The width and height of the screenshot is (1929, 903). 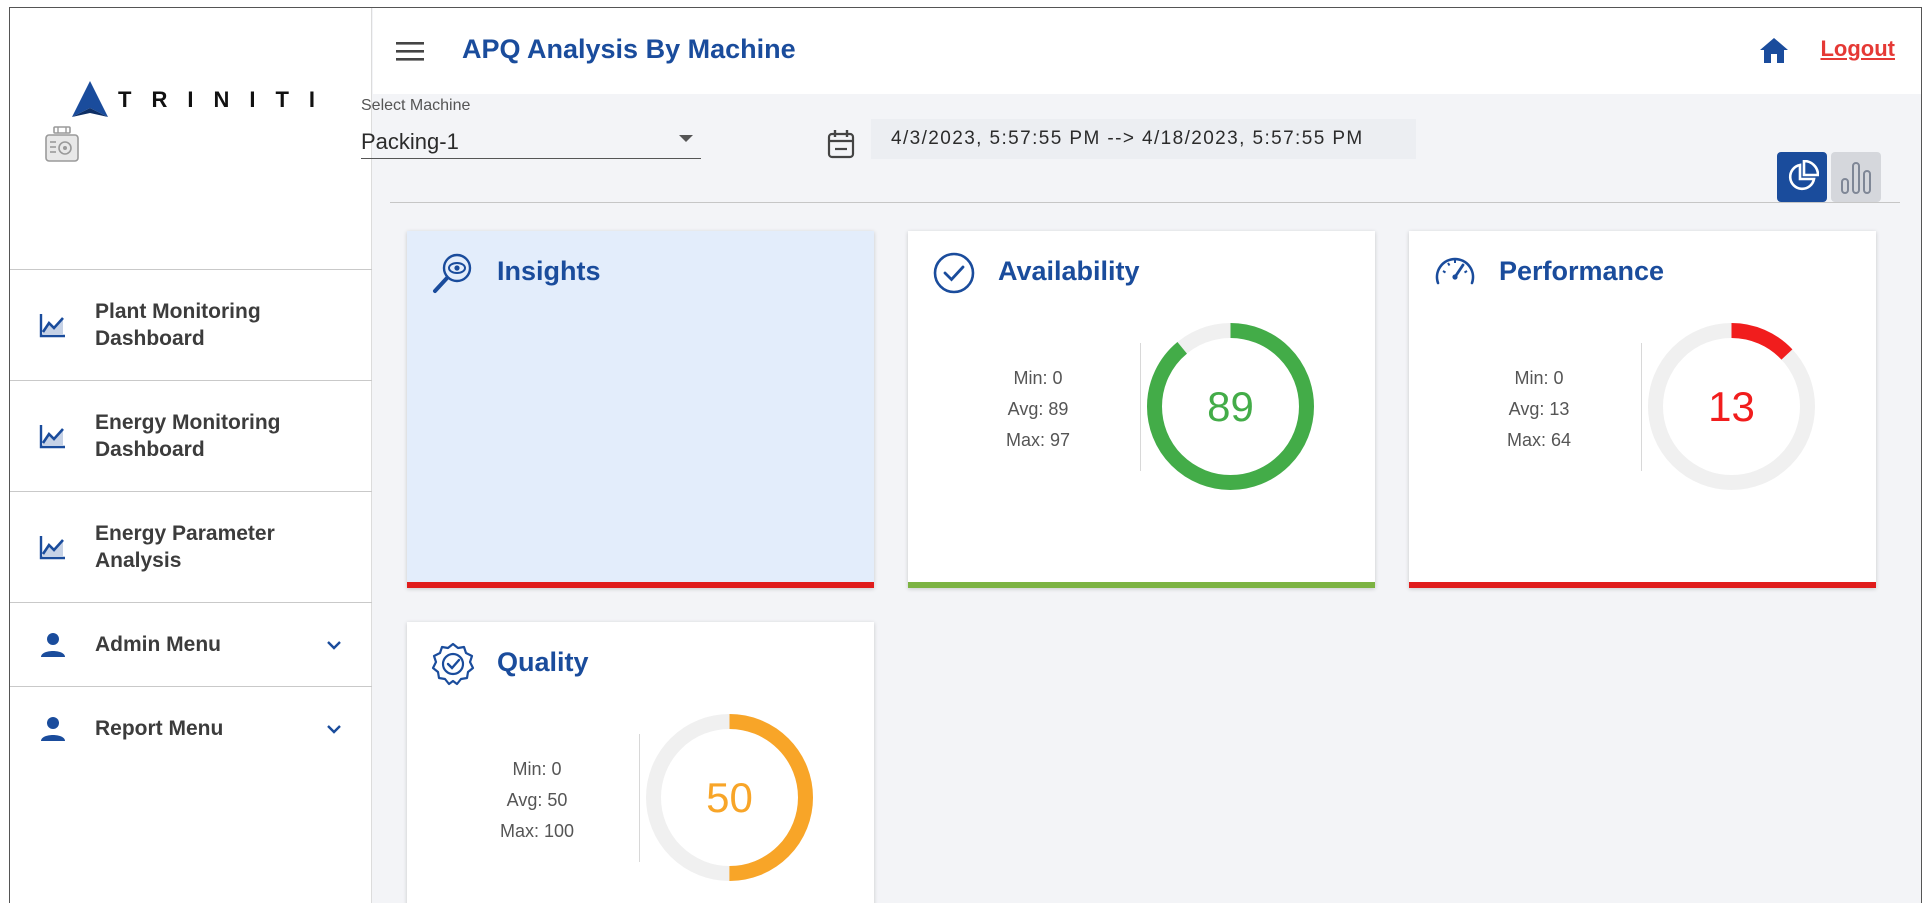 What do you see at coordinates (410, 51) in the screenshot?
I see `hamburger-menu-icon` at bounding box center [410, 51].